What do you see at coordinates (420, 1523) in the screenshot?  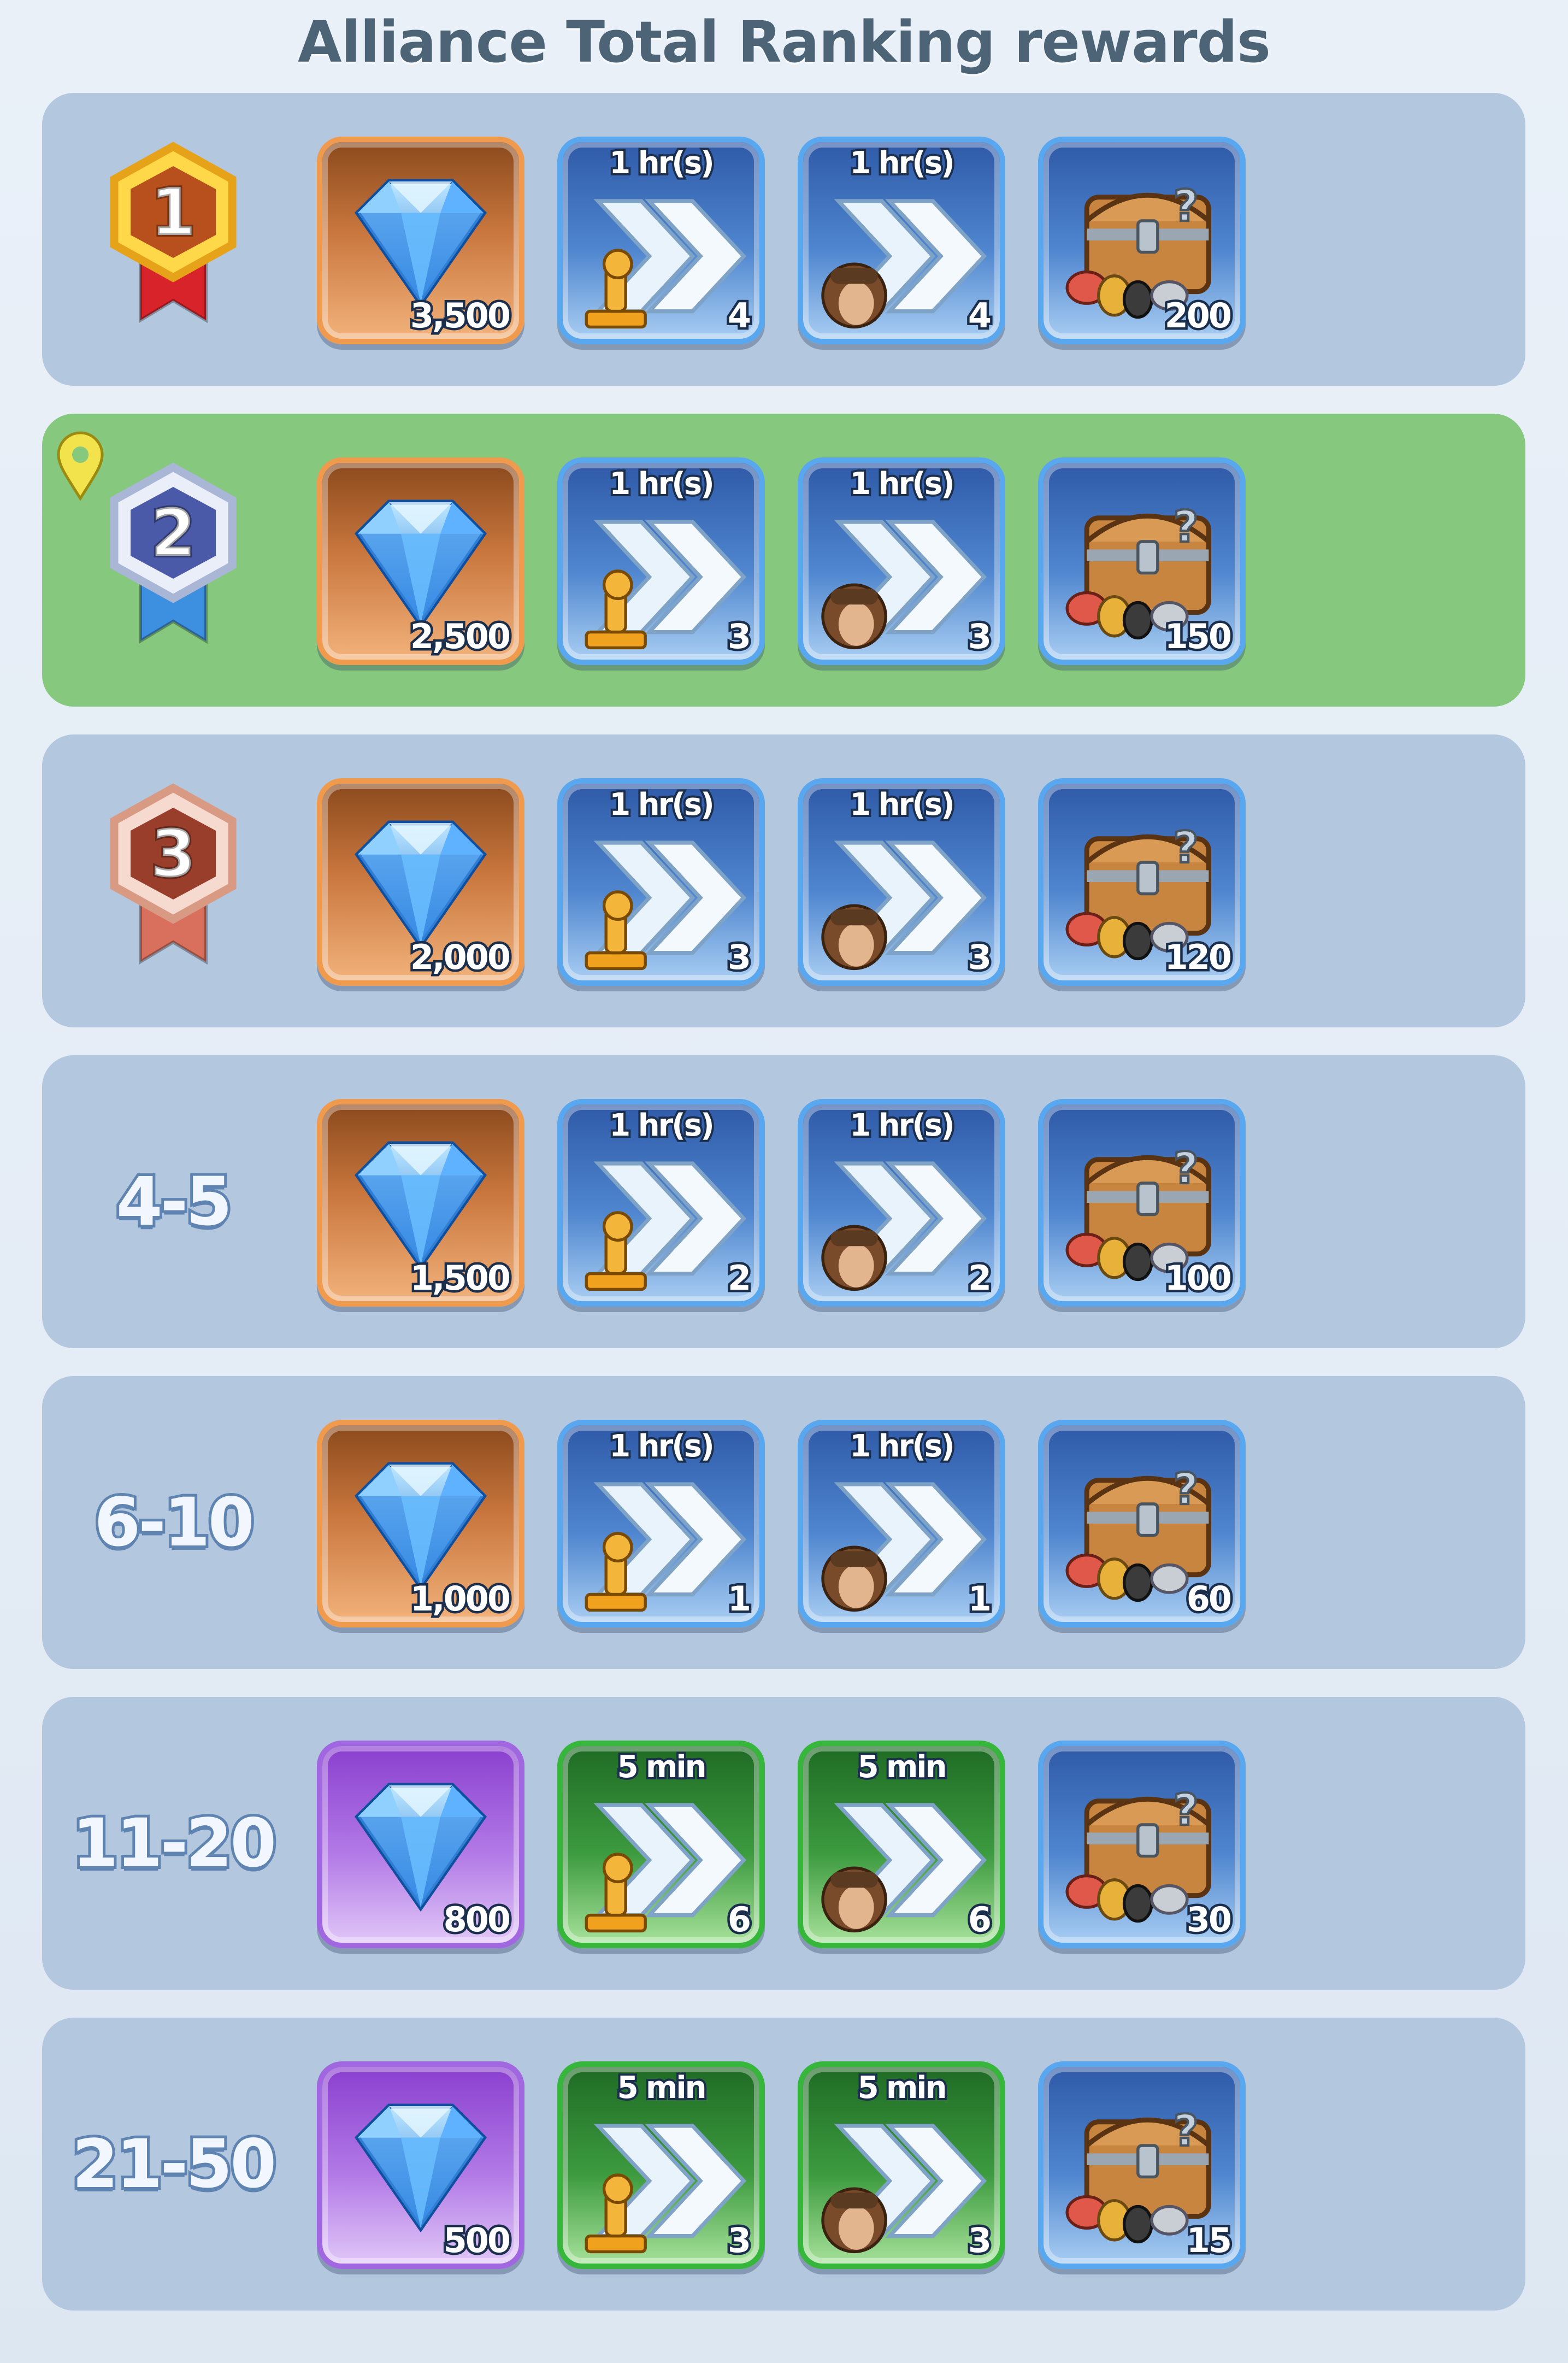 I see `gem-reward: 1,000` at bounding box center [420, 1523].